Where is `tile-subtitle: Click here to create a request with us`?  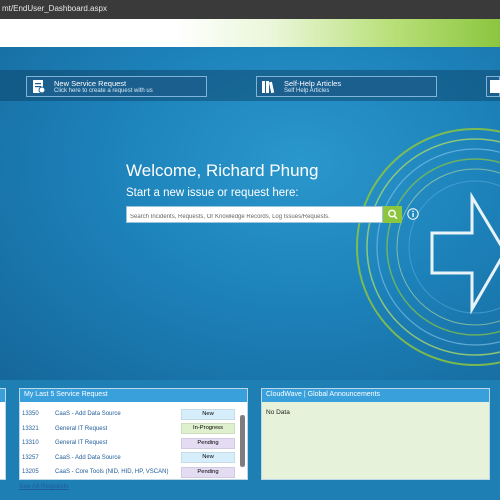 tile-subtitle: Click here to create a request with us is located at coordinates (103, 91).